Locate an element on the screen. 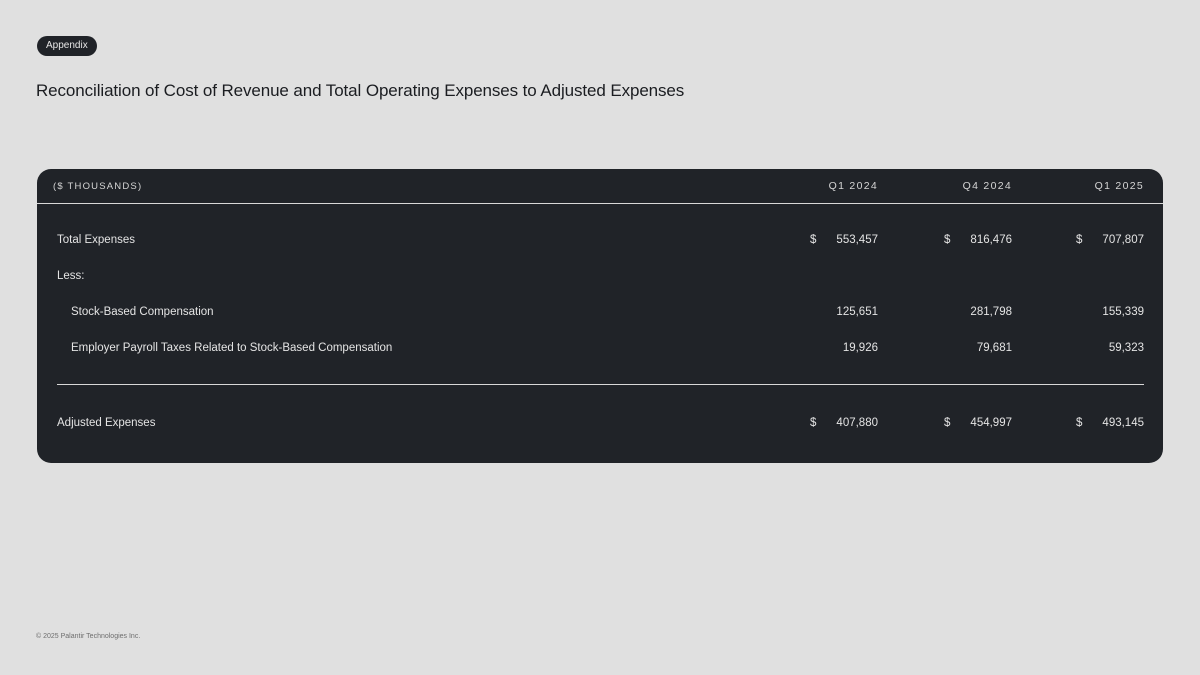 This screenshot has height=675, width=1200. row-label: Less: is located at coordinates (71, 276).